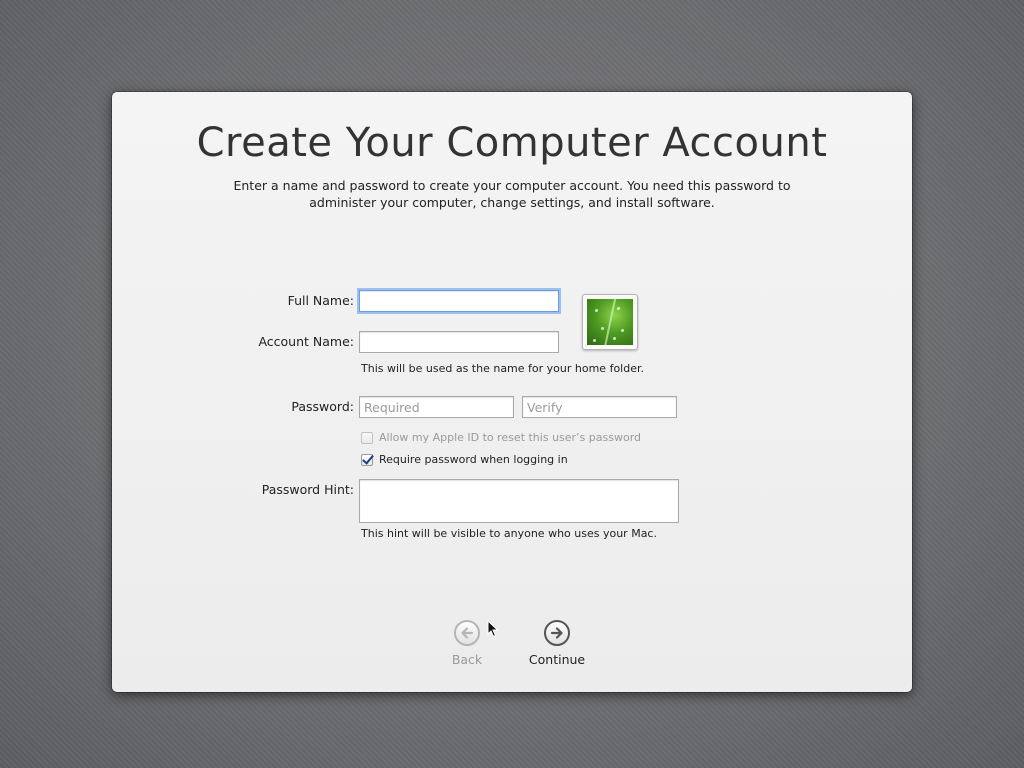 This screenshot has width=1024, height=768. What do you see at coordinates (467, 633) in the screenshot?
I see `back-arrow-icon` at bounding box center [467, 633].